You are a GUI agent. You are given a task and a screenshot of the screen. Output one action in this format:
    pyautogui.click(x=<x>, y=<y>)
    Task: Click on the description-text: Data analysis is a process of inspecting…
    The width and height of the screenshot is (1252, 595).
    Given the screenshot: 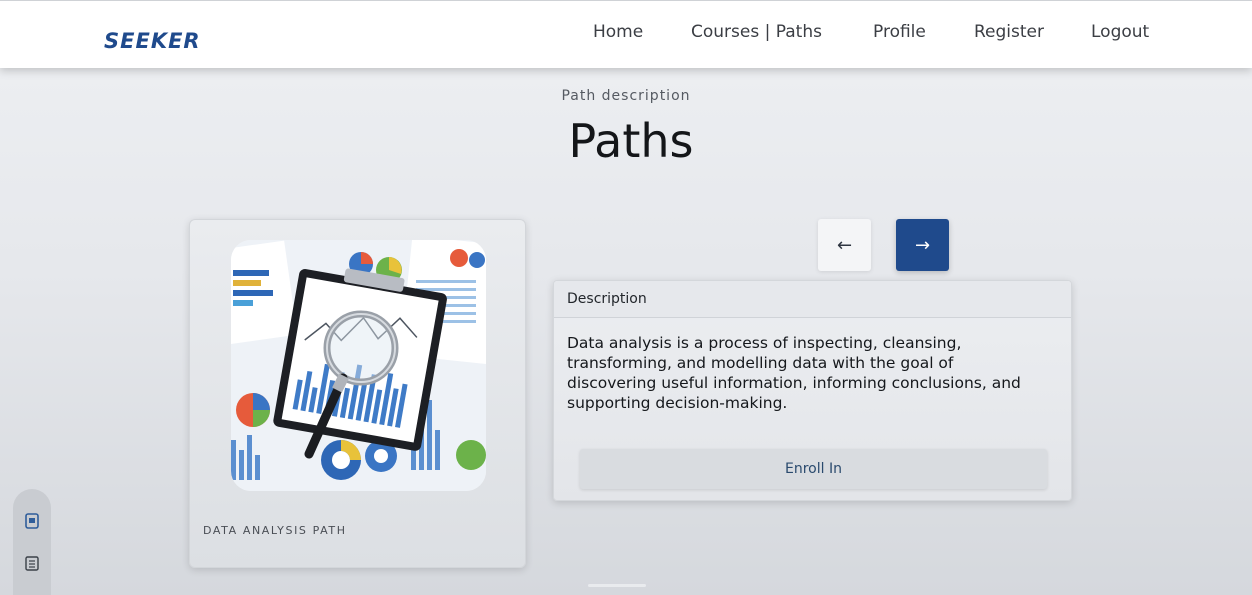 What is the action you would take?
    pyautogui.click(x=794, y=373)
    